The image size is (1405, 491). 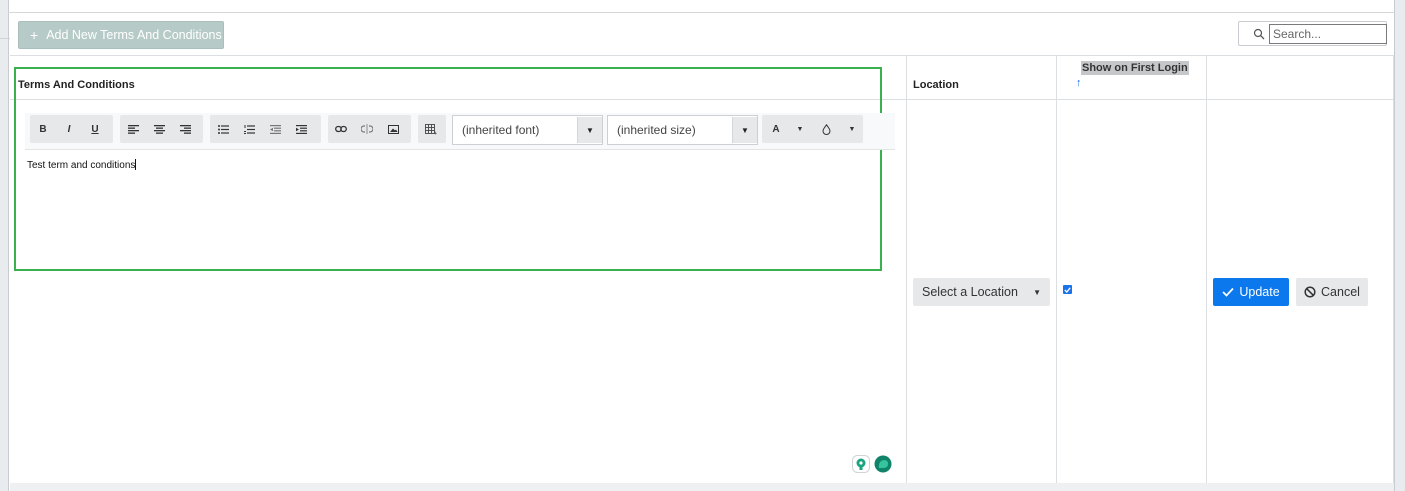 What do you see at coordinates (34, 35) in the screenshot?
I see `plus-icon: +` at bounding box center [34, 35].